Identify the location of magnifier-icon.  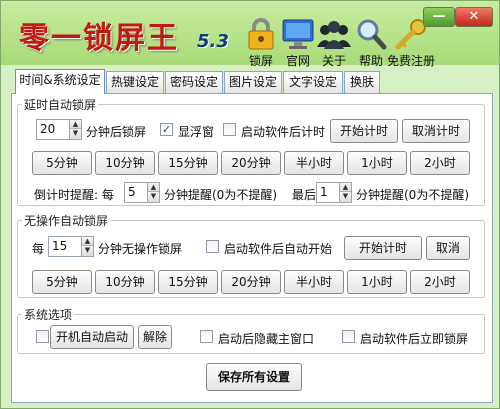
(372, 34).